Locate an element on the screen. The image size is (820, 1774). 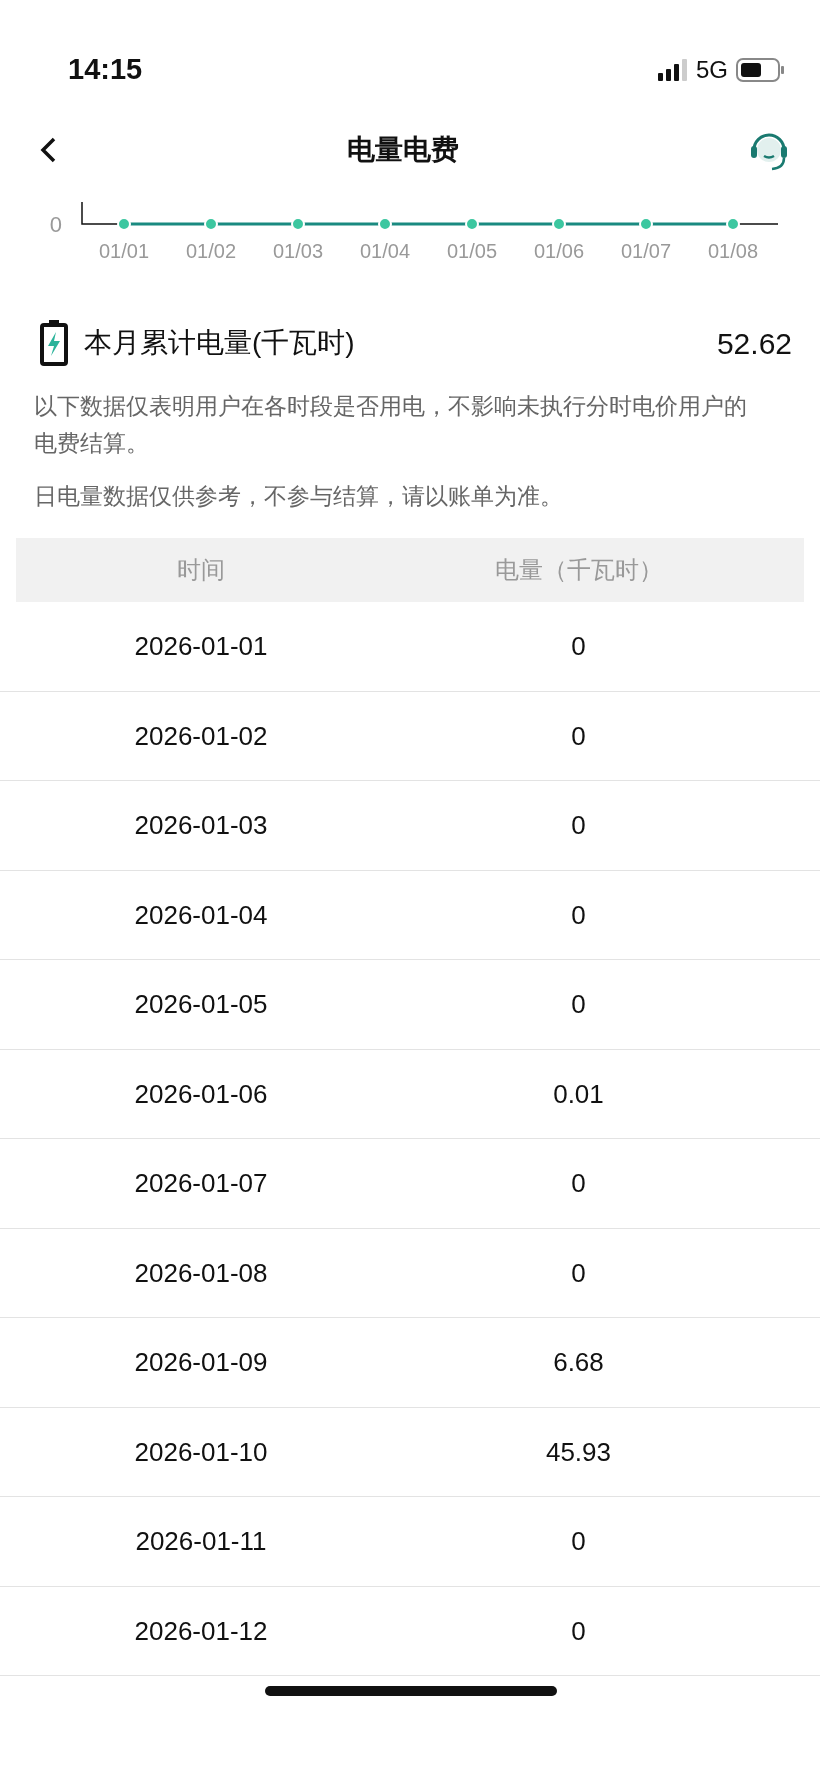
signal-icon is located at coordinates (673, 70).